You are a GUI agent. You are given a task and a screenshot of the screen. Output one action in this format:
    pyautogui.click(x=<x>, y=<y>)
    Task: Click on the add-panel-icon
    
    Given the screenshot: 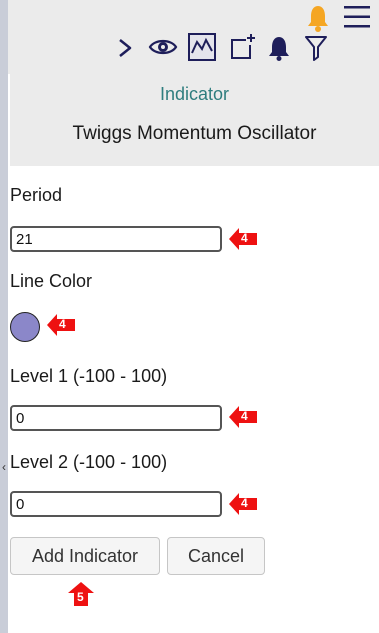 What is the action you would take?
    pyautogui.click(x=242, y=47)
    